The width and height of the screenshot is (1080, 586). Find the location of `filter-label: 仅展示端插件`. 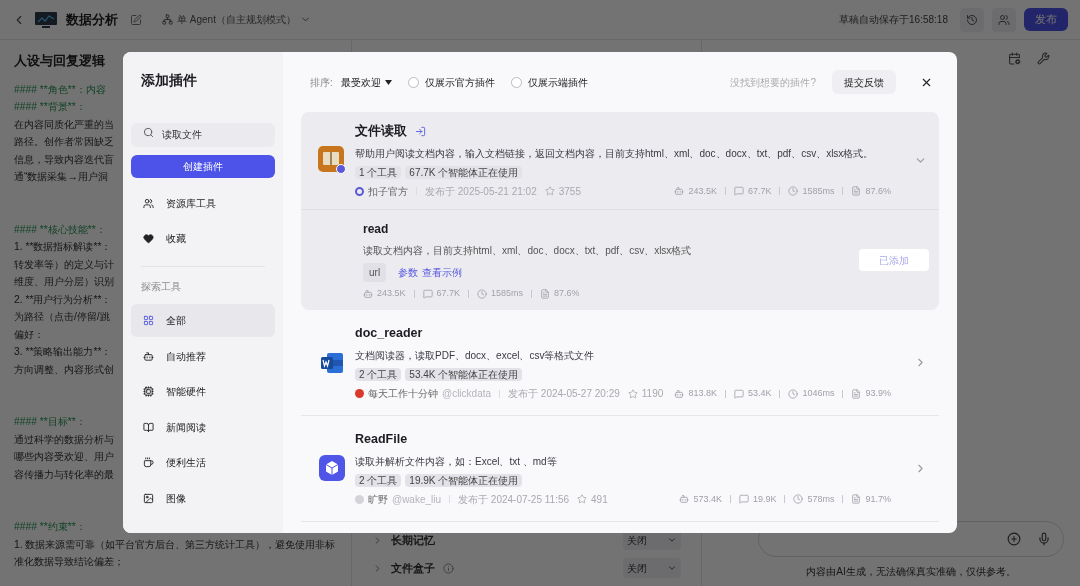

filter-label: 仅展示端插件 is located at coordinates (557, 82).